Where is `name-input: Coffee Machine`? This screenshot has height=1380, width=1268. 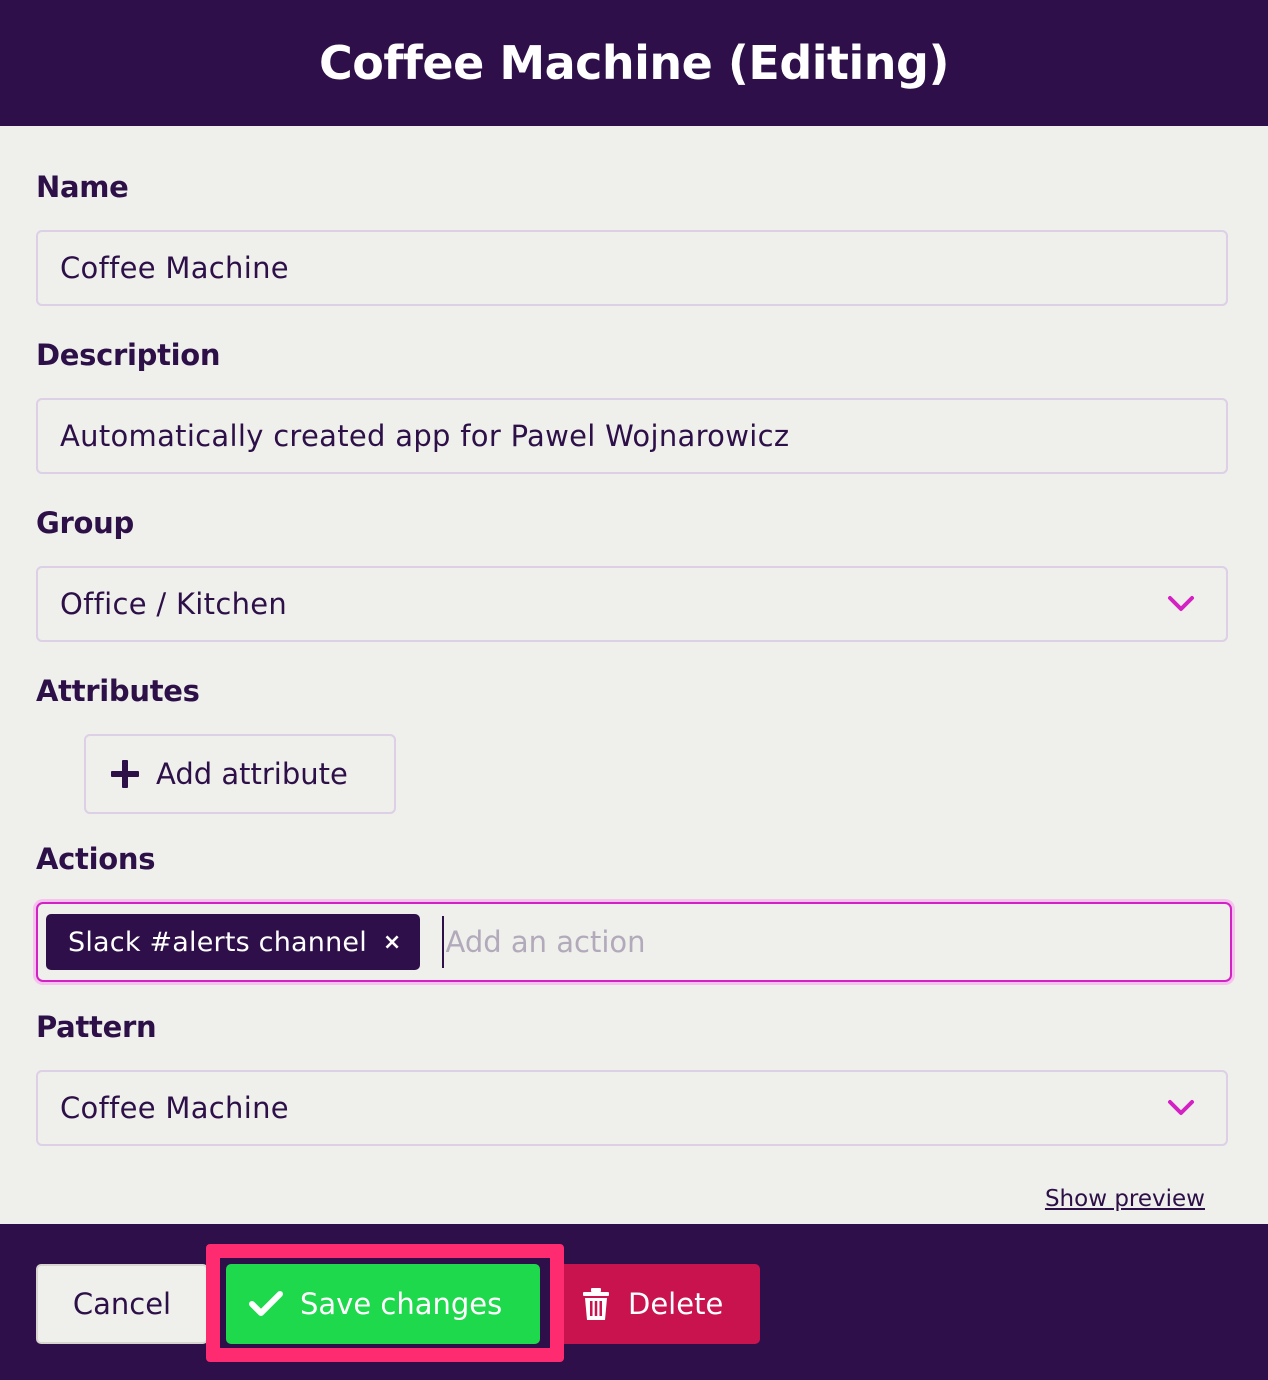
name-input: Coffee Machine is located at coordinates (632, 268).